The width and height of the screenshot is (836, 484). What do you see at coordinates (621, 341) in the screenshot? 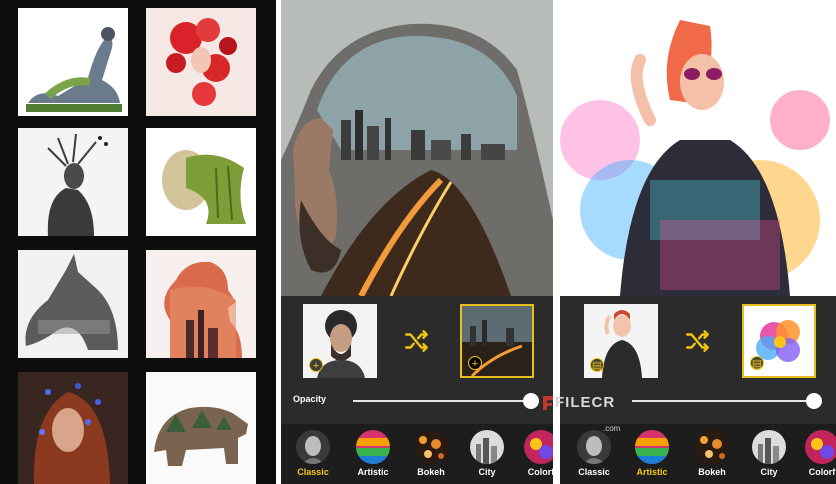
I see `portrait-slot: ▤` at bounding box center [621, 341].